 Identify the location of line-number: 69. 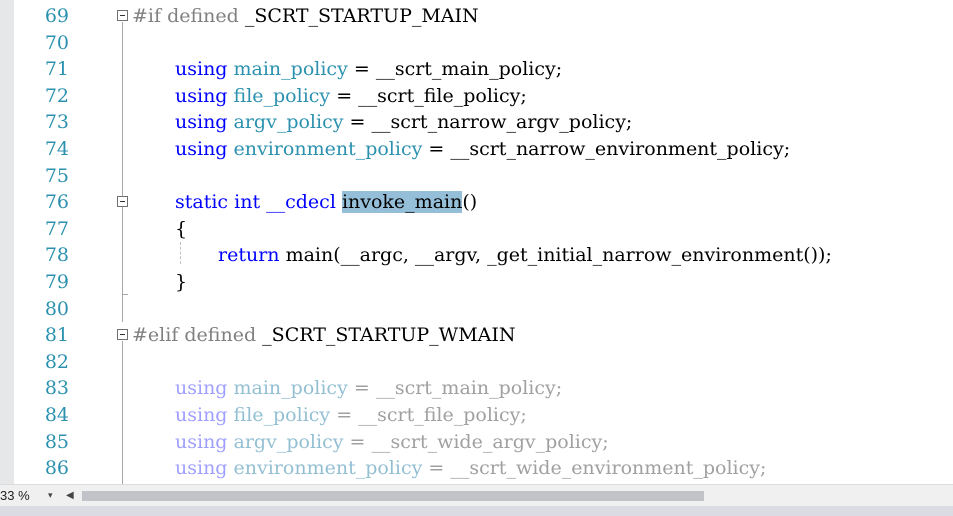
(56, 16).